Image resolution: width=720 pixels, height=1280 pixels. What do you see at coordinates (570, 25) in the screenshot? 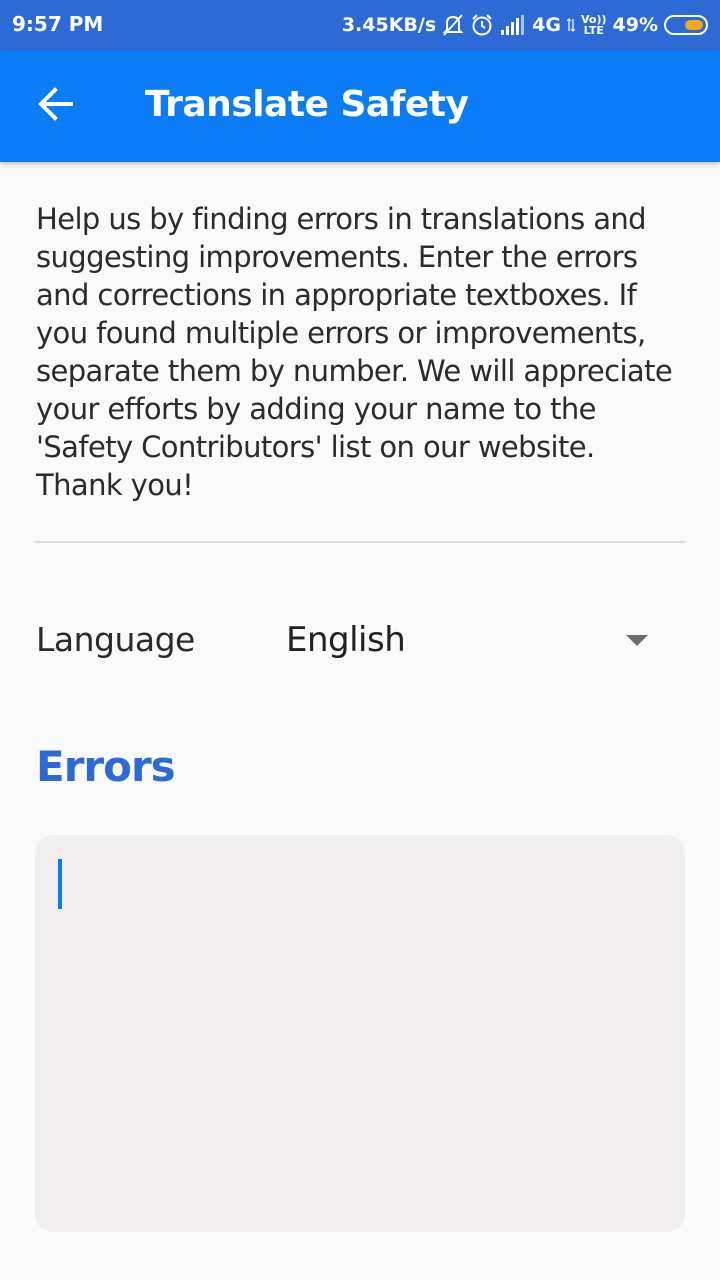
I see `data-arrows-icon` at bounding box center [570, 25].